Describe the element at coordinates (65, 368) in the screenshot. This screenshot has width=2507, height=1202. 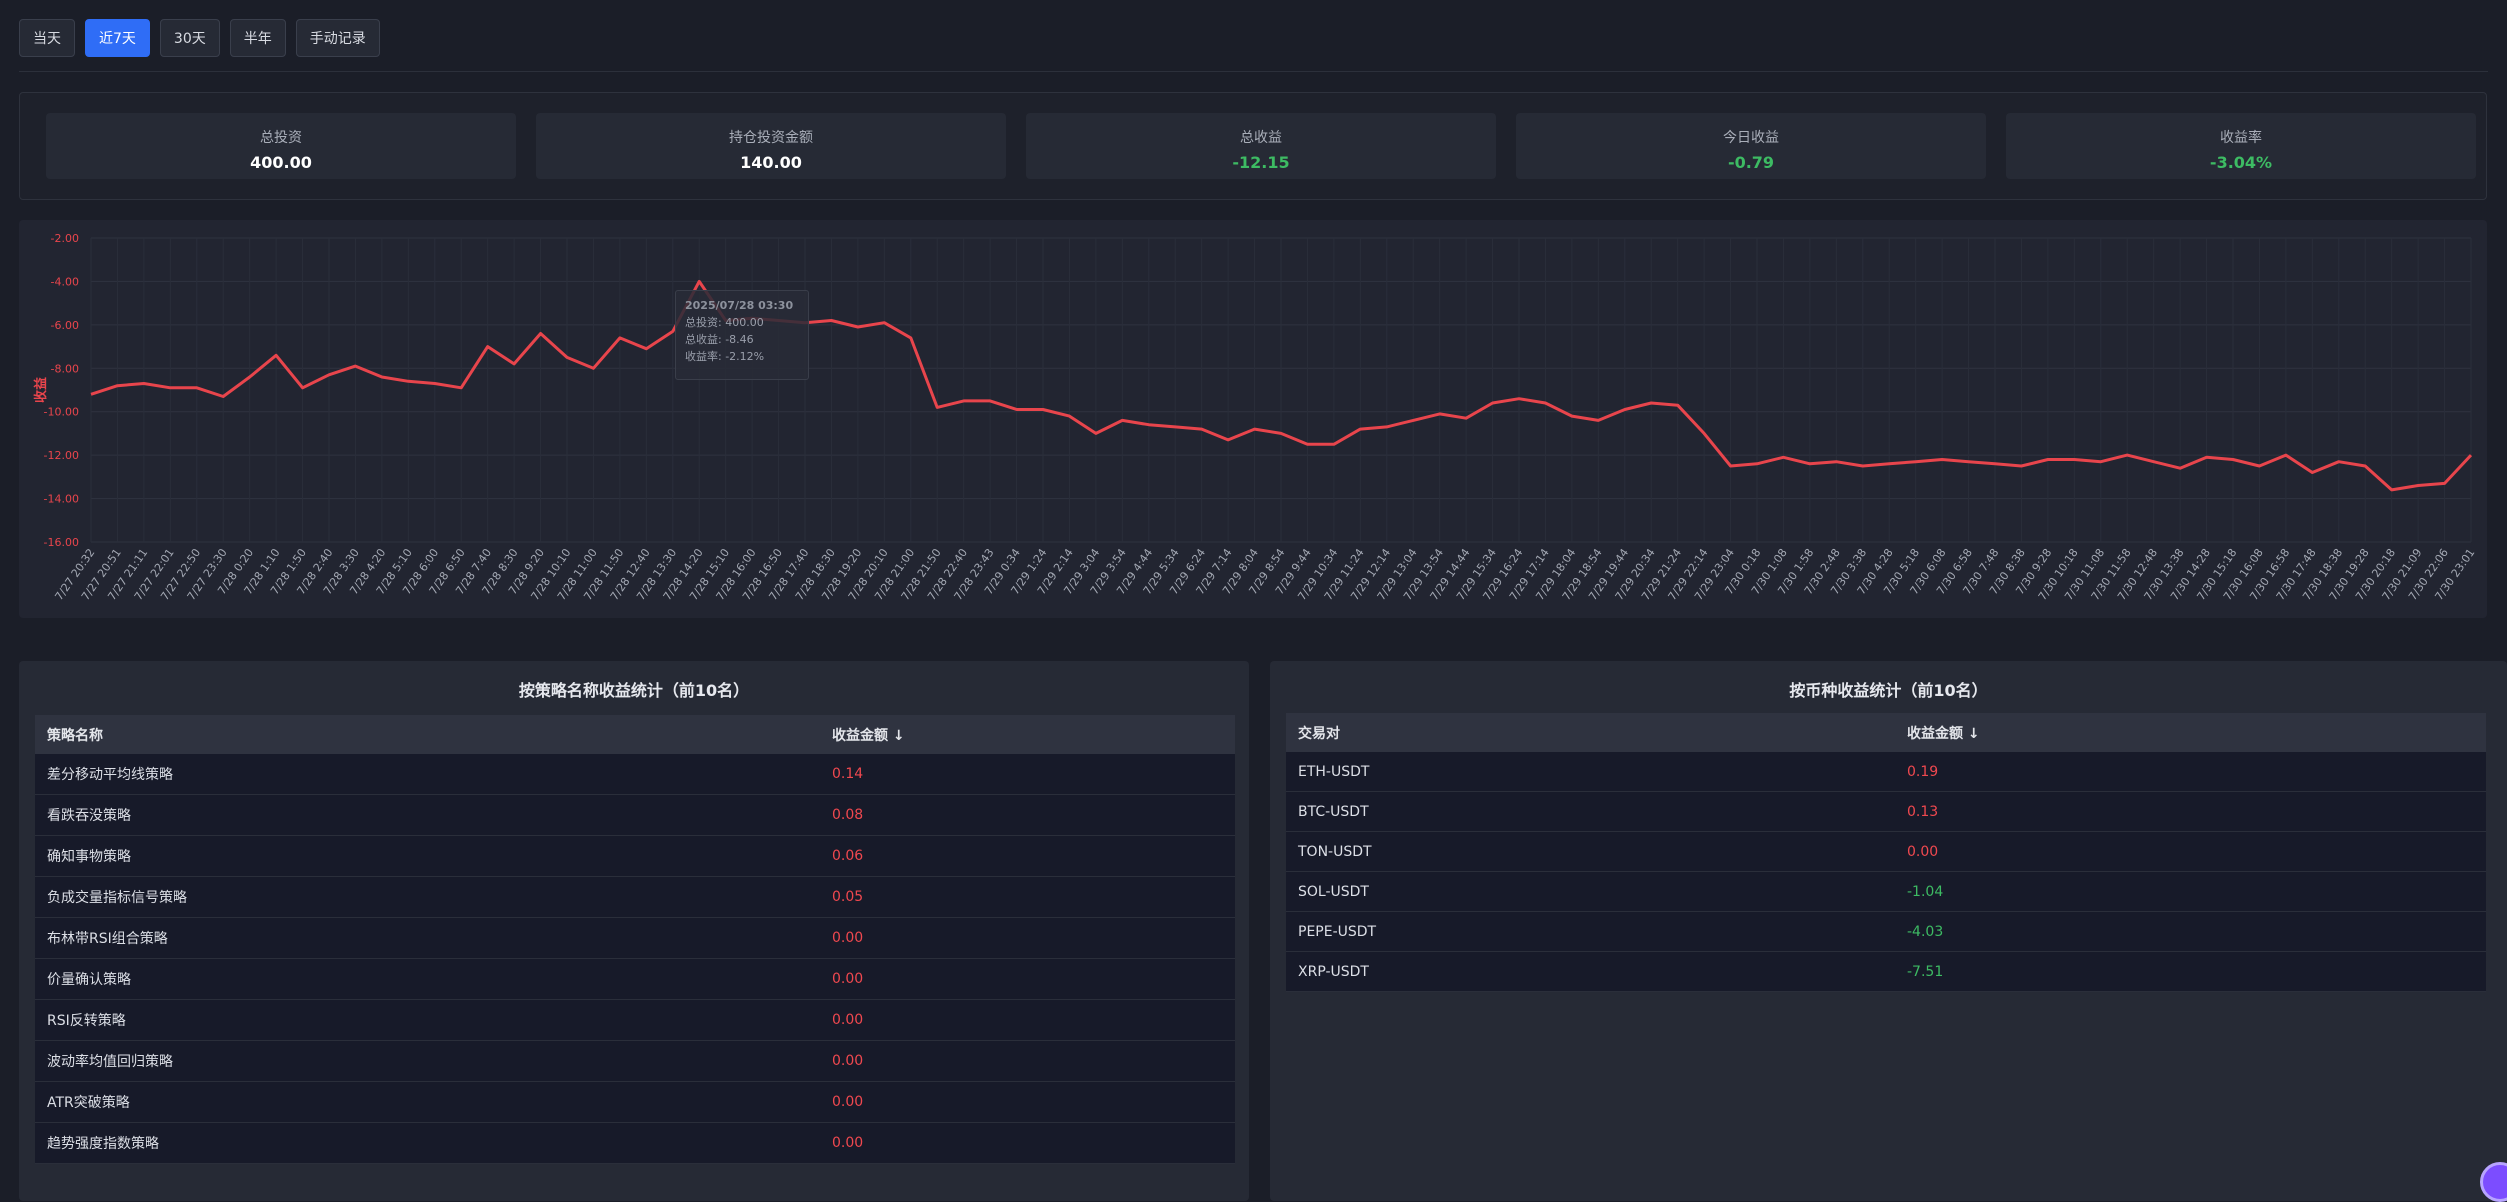
I see `y-tick-label: -8.00` at that location.